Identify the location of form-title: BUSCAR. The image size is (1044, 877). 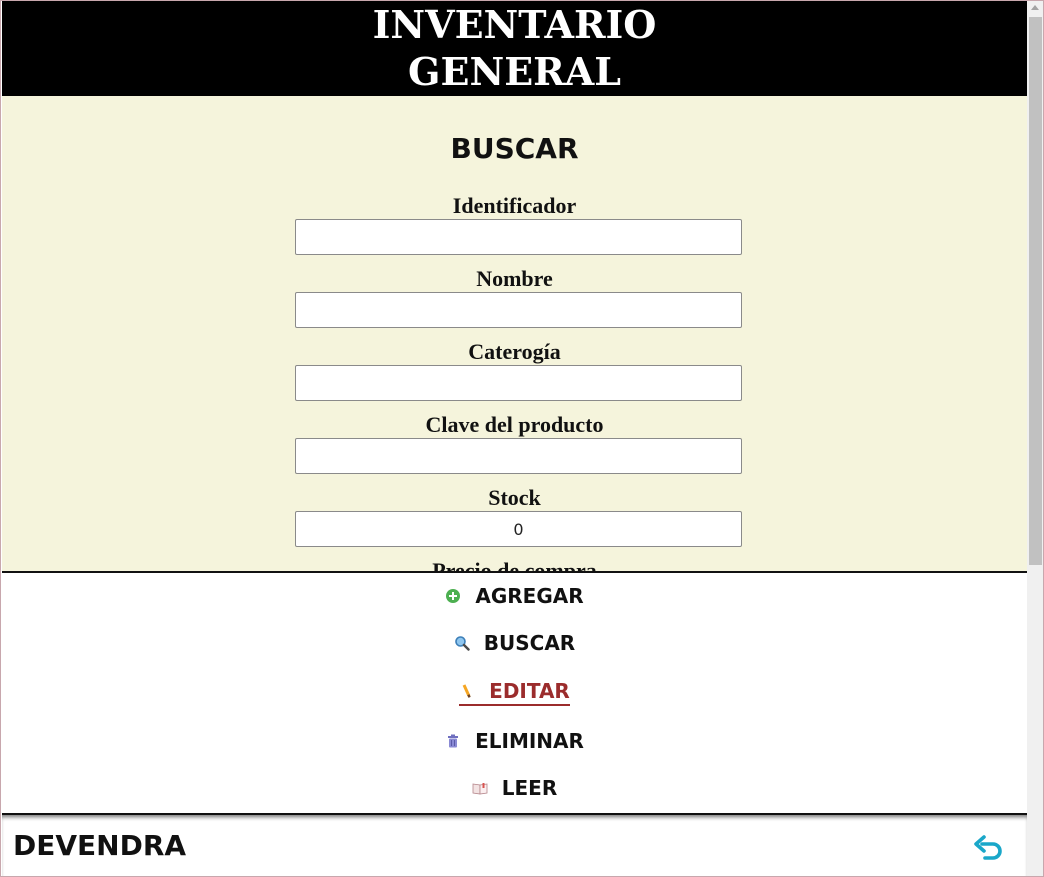
(514, 148).